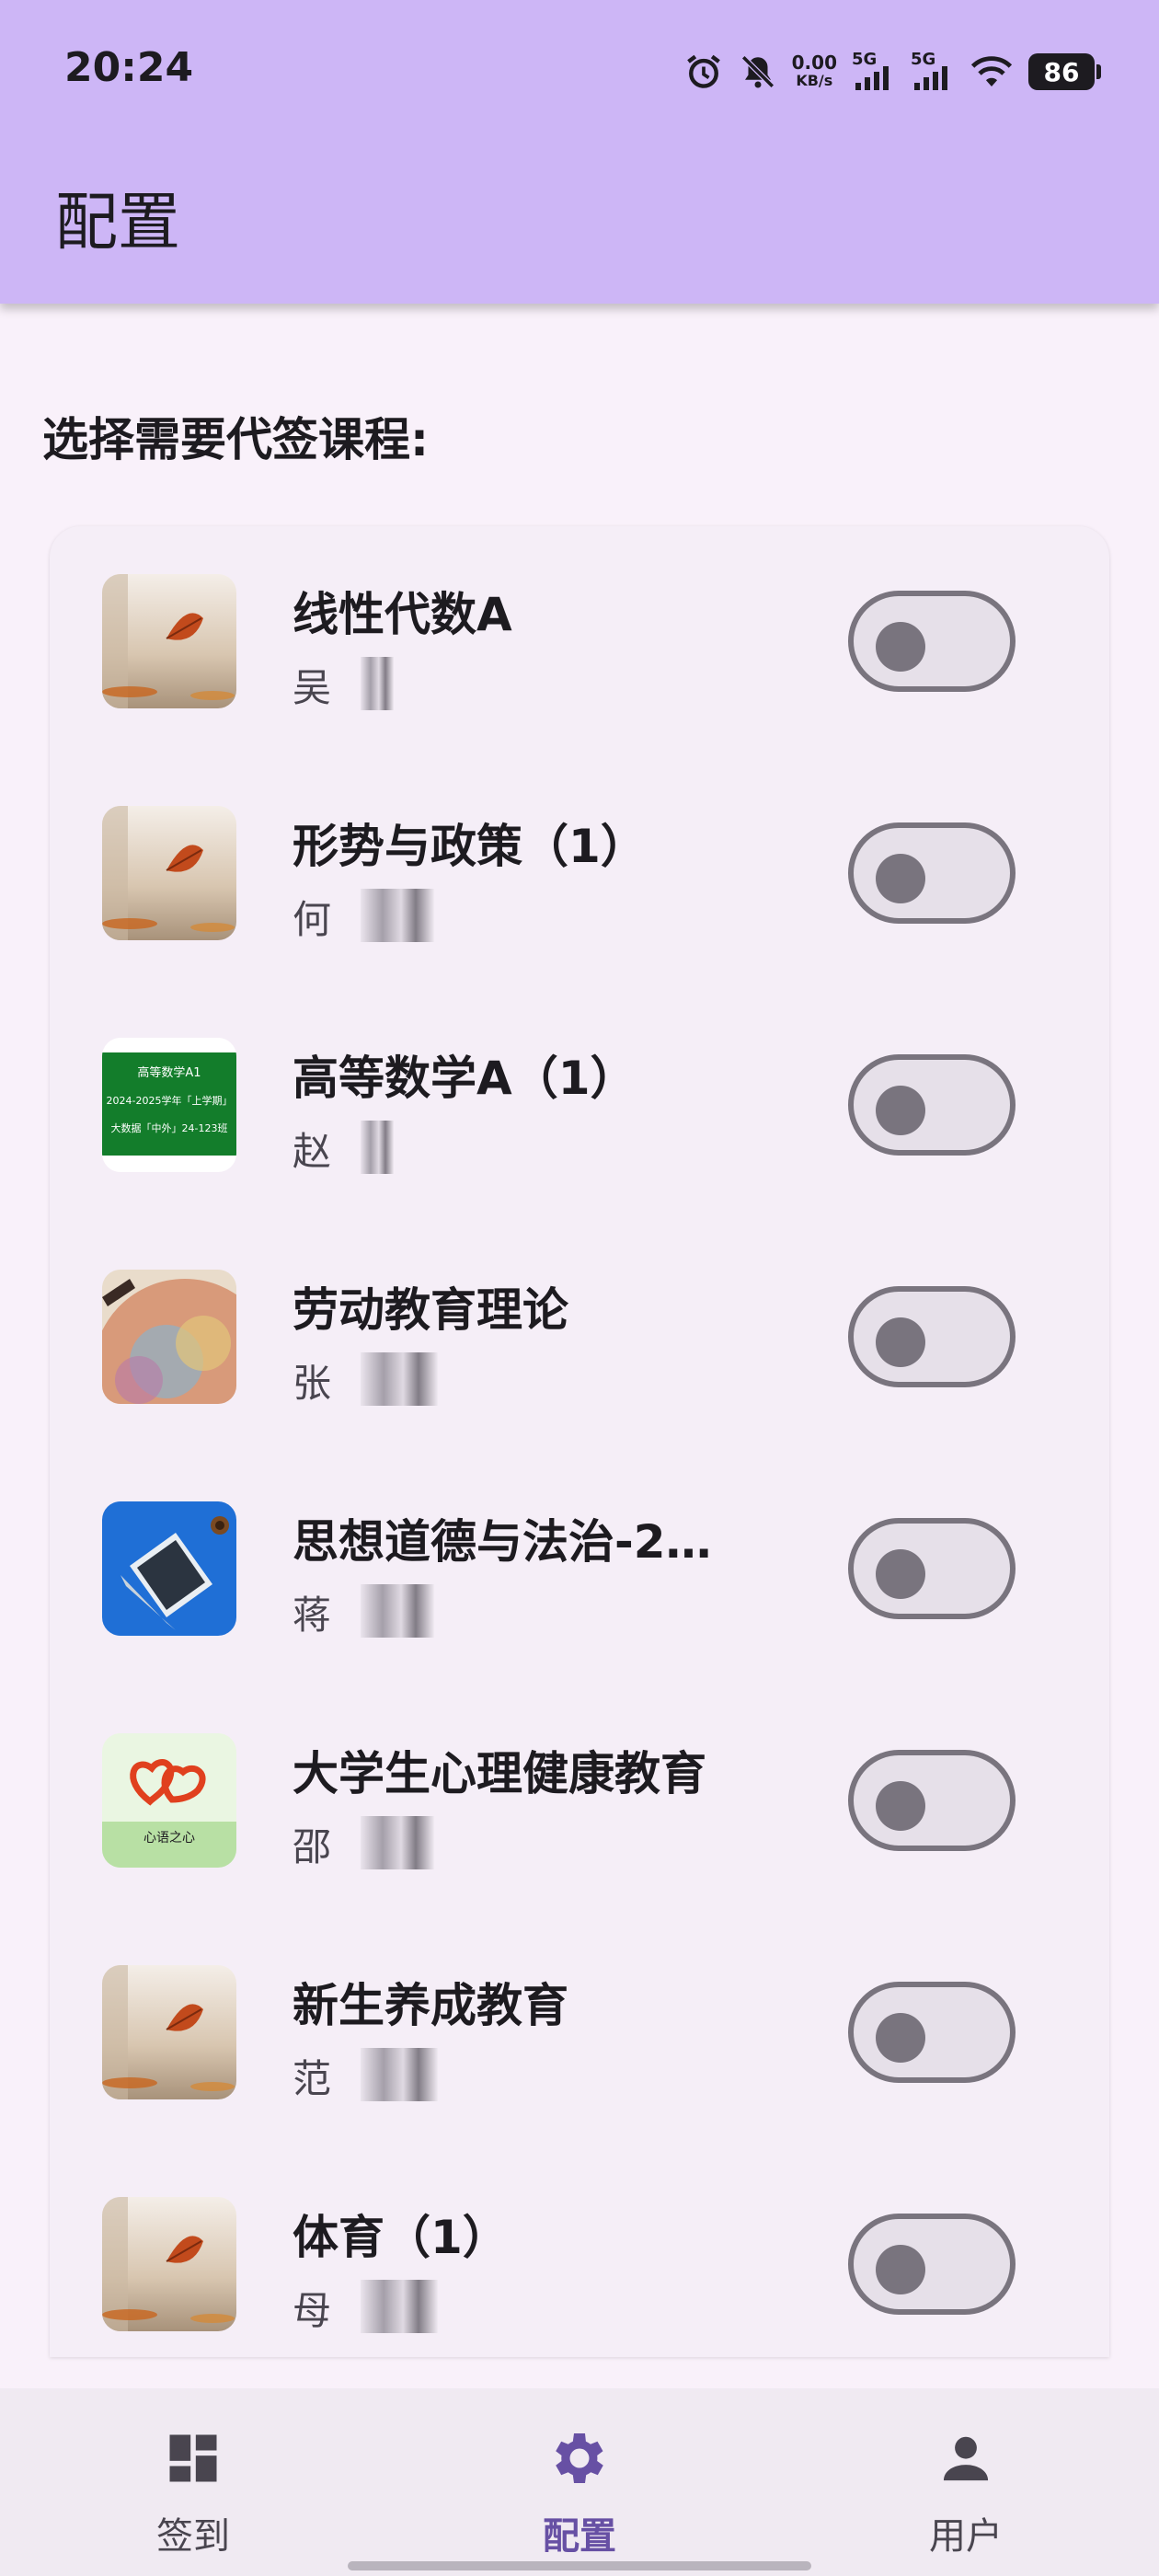  Describe the element at coordinates (312, 2310) in the screenshot. I see `course-teacher: 母` at that location.